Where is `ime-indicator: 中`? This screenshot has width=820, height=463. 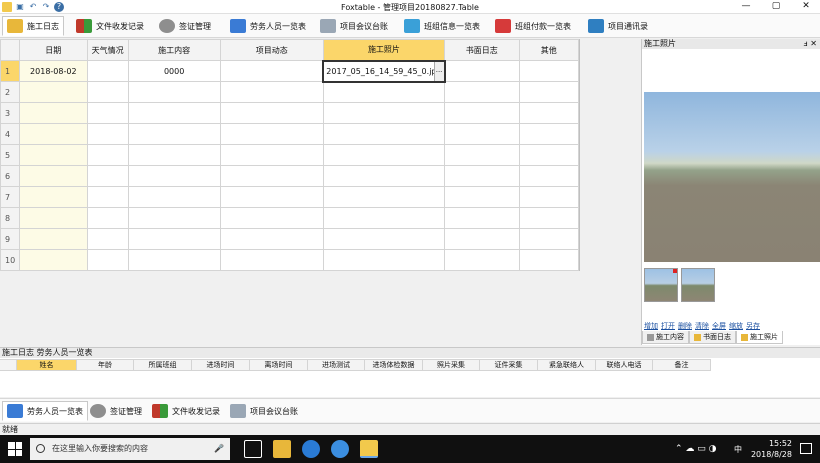
ime-indicator: 中 is located at coordinates (738, 449).